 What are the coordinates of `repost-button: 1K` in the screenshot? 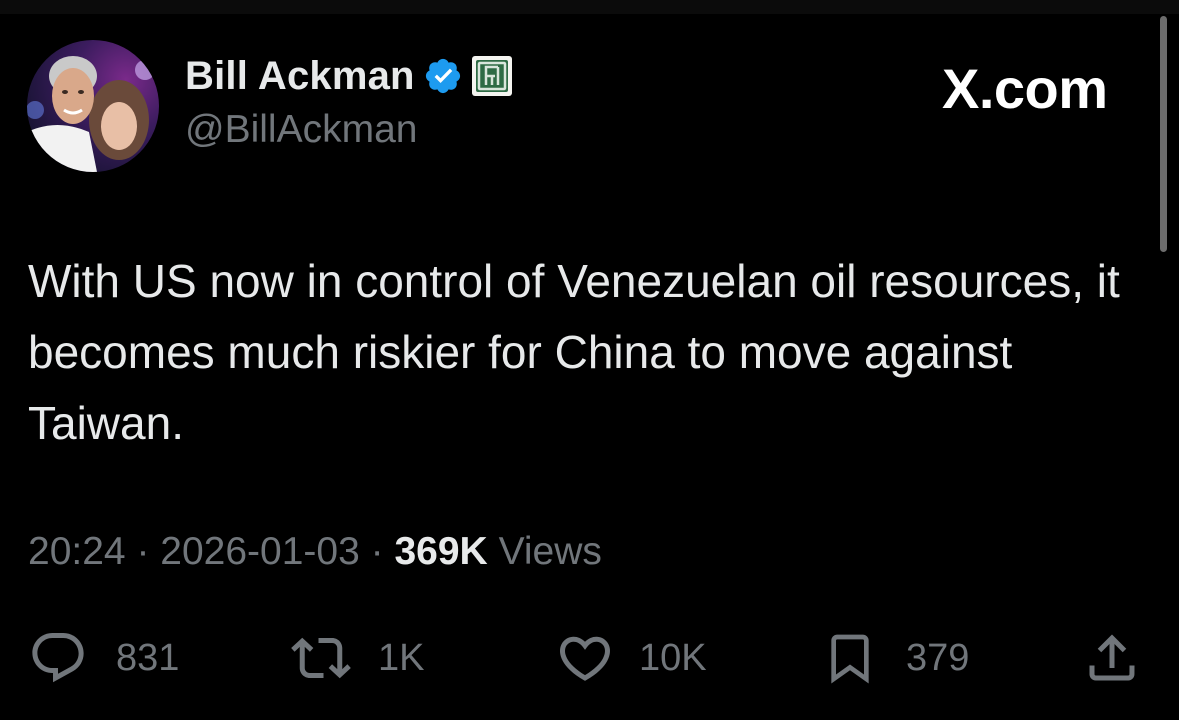 It's located at (356, 658).